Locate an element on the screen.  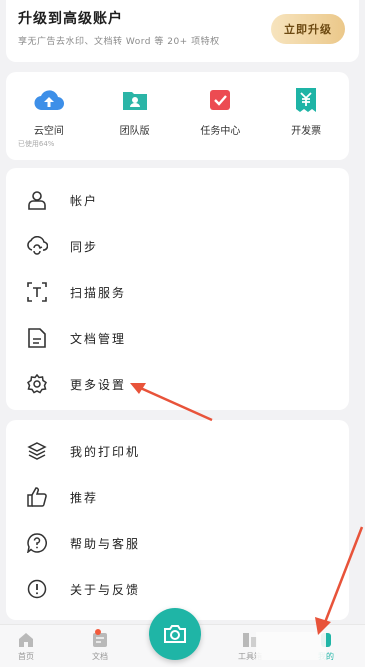
invoice-yen-icon is located at coordinates (306, 100).